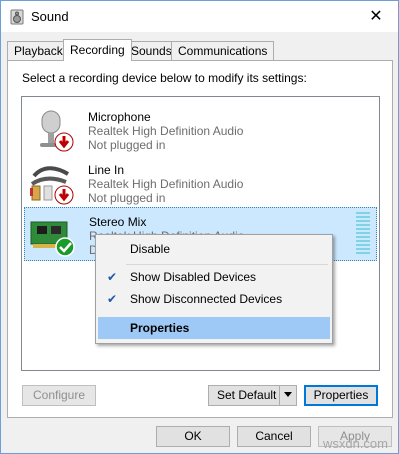 The image size is (399, 454). What do you see at coordinates (59, 395) in the screenshot?
I see `configure-button: Configure` at bounding box center [59, 395].